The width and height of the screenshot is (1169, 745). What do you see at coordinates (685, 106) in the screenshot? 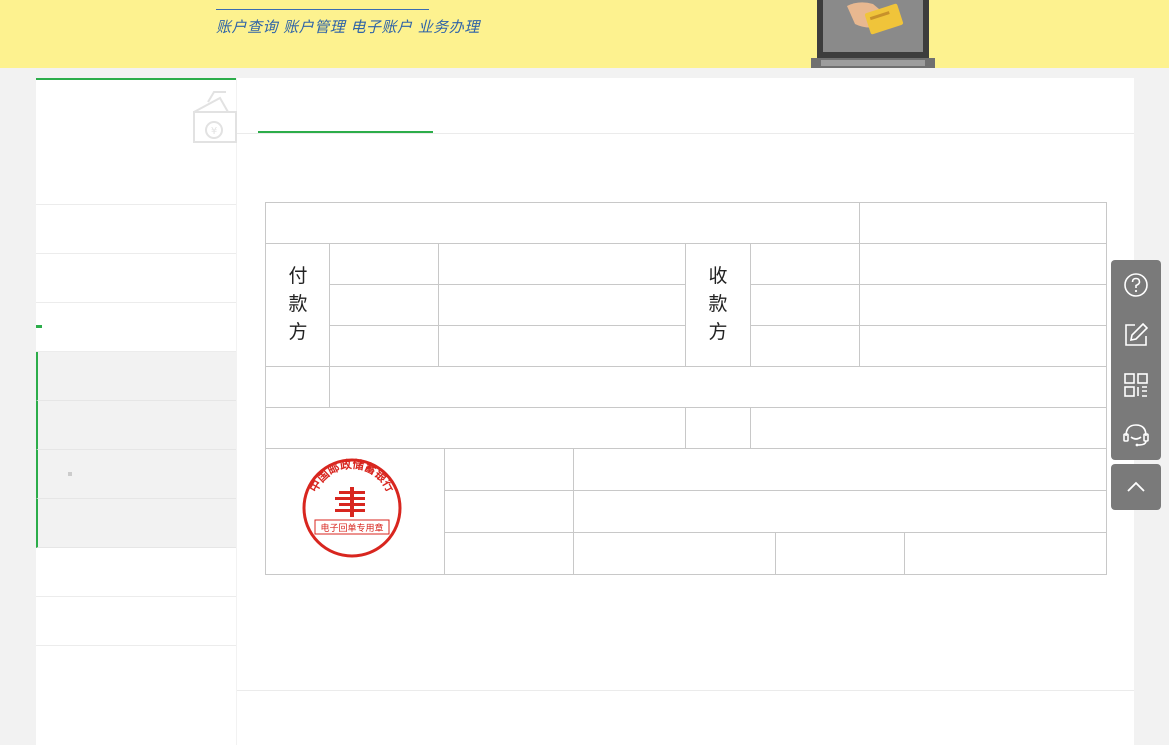
I see `tab-bar` at bounding box center [685, 106].